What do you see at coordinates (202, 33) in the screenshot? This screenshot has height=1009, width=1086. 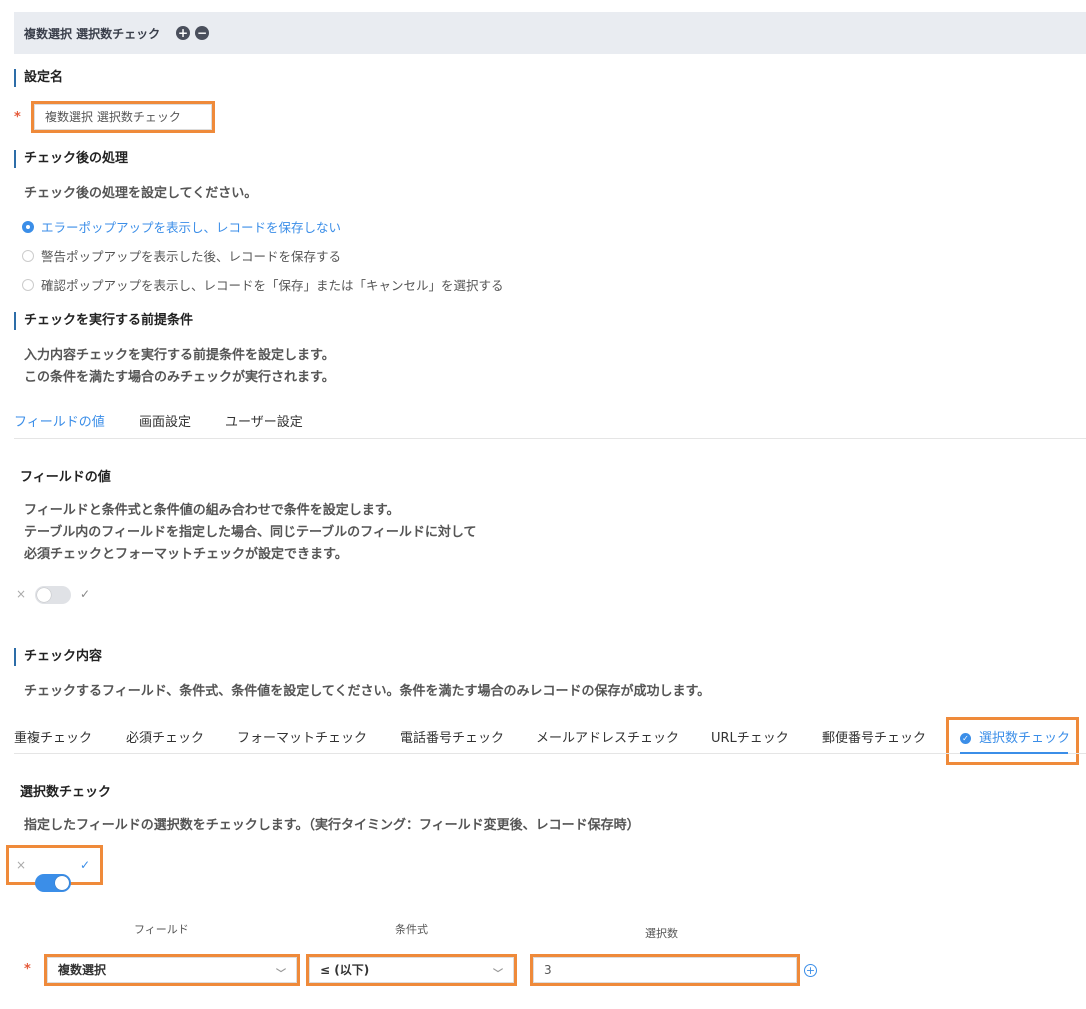 I see `minus-circle-icon: −` at bounding box center [202, 33].